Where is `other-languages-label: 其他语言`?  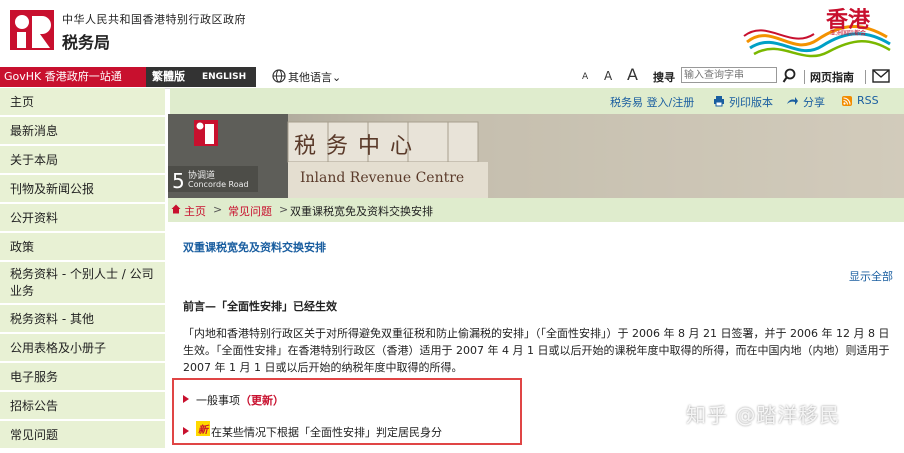 other-languages-label: 其他语言 is located at coordinates (310, 77).